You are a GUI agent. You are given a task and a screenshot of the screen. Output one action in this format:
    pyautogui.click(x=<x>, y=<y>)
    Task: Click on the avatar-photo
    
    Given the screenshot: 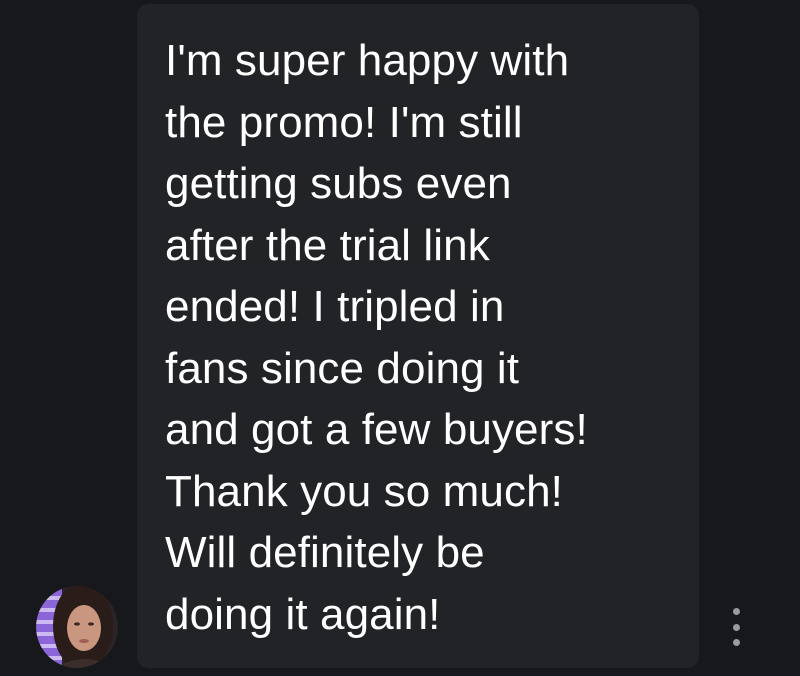 What is the action you would take?
    pyautogui.click(x=77, y=627)
    